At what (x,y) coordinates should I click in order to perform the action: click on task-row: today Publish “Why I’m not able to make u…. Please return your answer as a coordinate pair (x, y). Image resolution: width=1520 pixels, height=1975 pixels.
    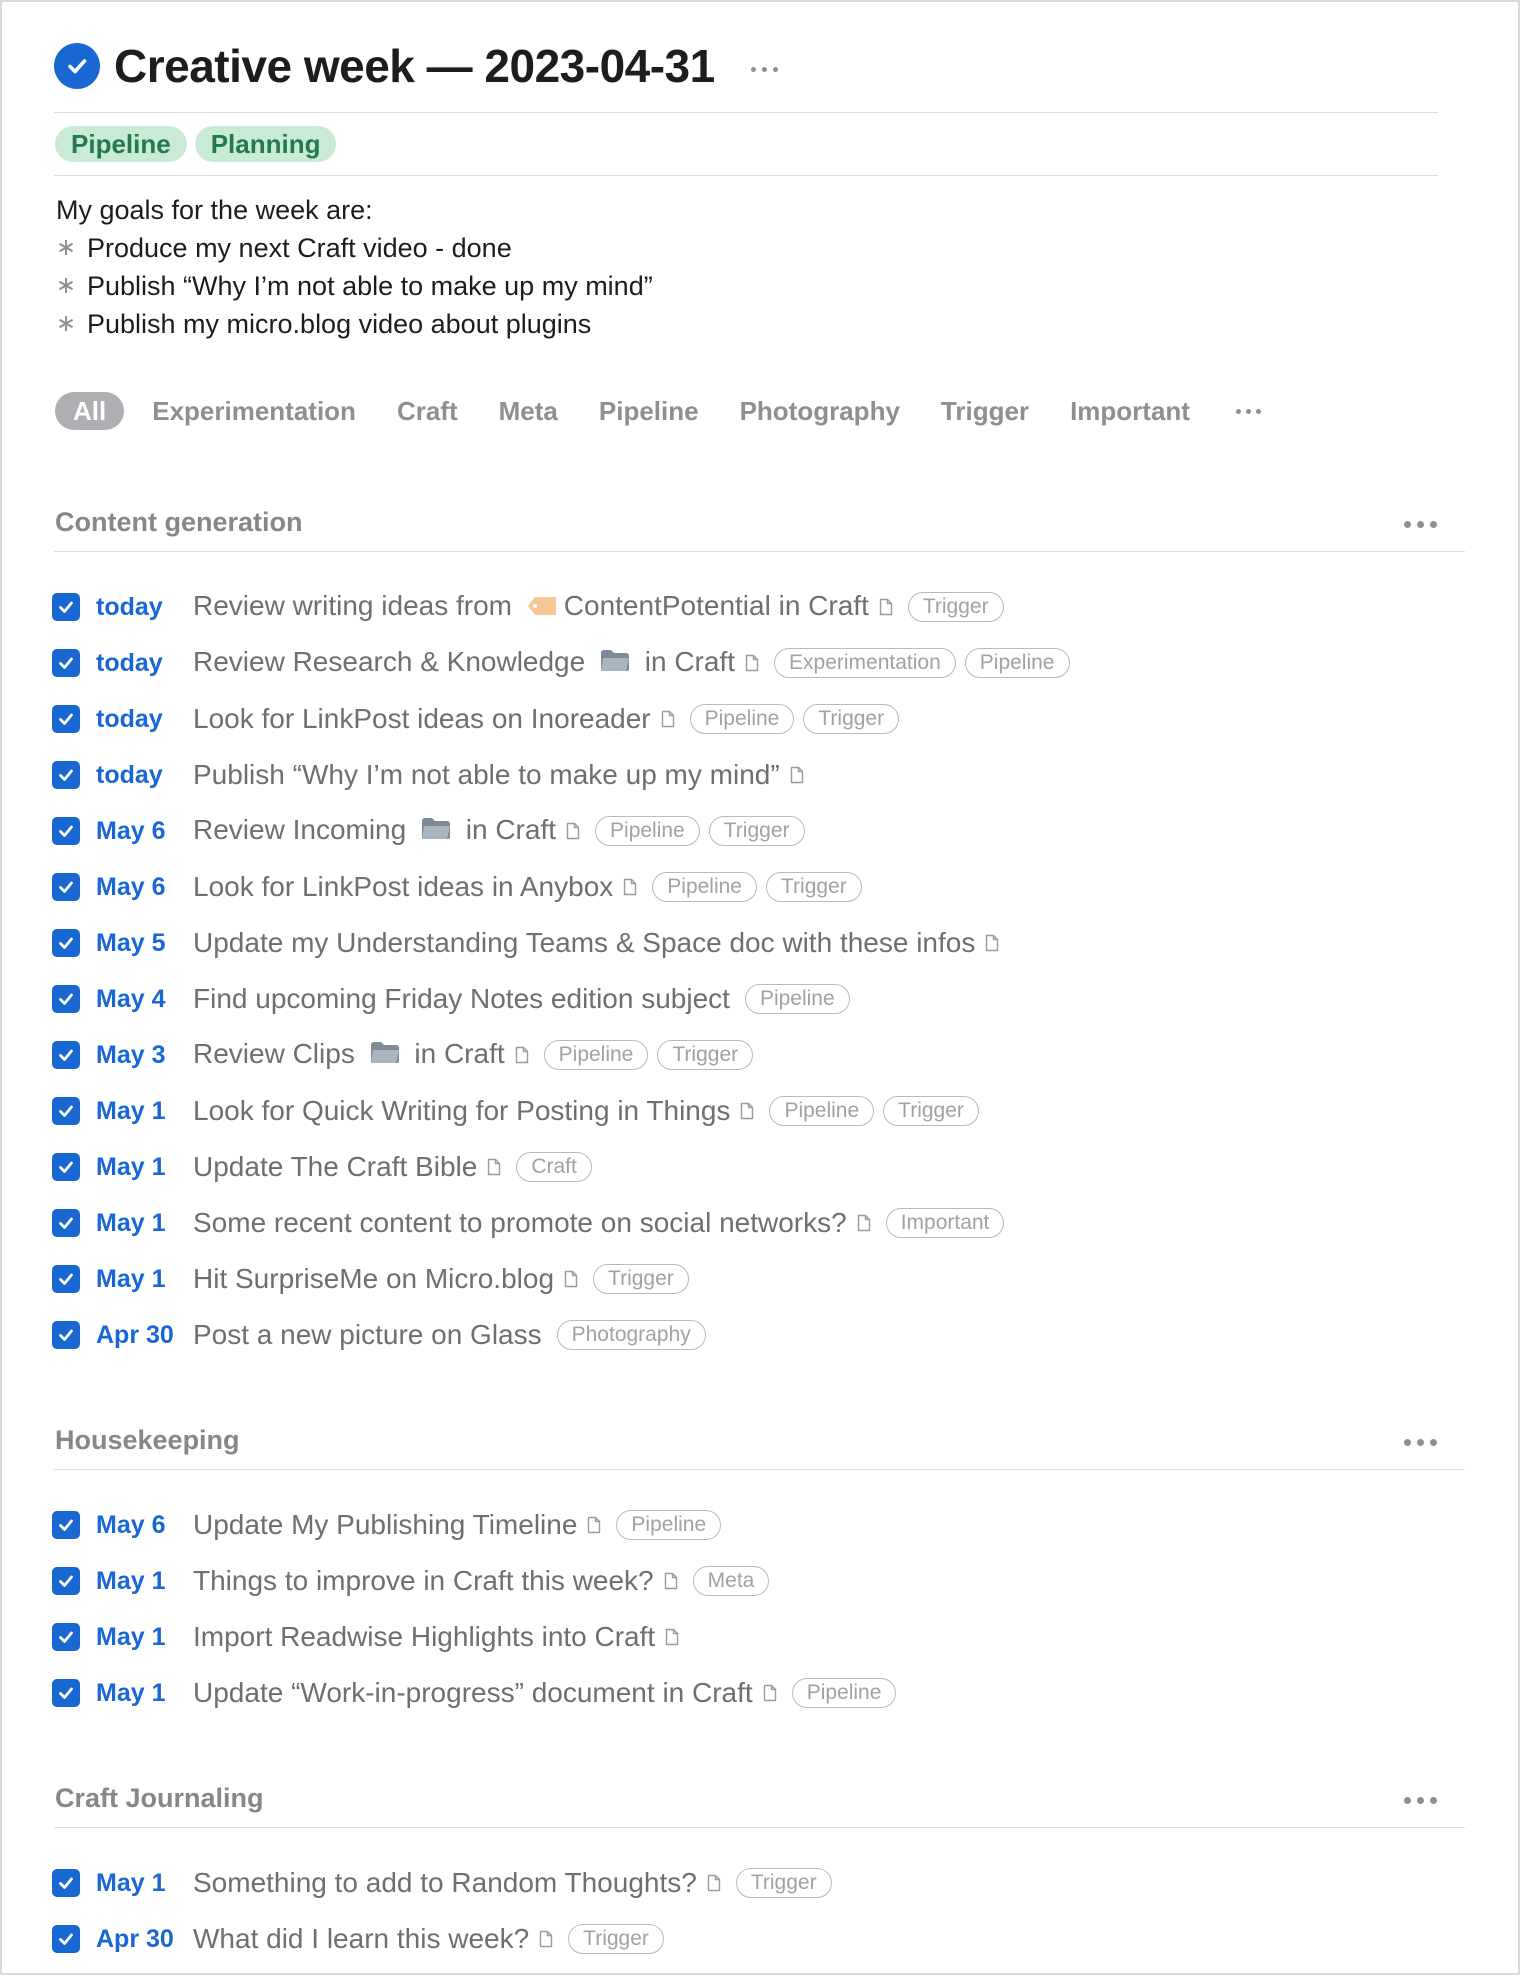
    Looking at the image, I should click on (758, 775).